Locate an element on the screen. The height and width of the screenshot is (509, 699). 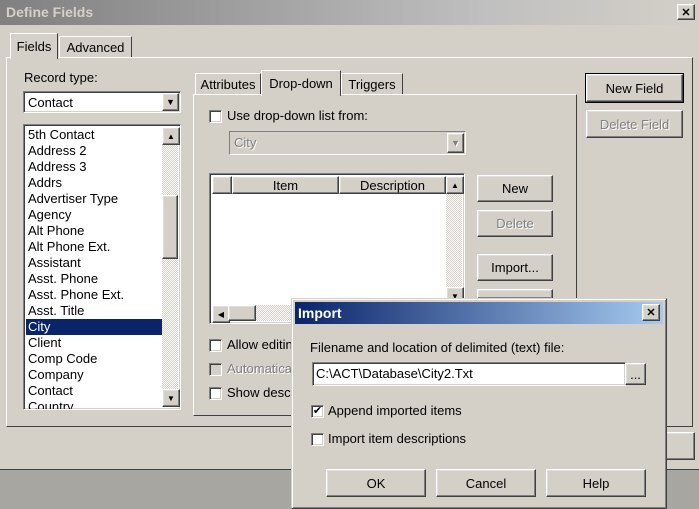
show-description-label: Show desc is located at coordinates (259, 392).